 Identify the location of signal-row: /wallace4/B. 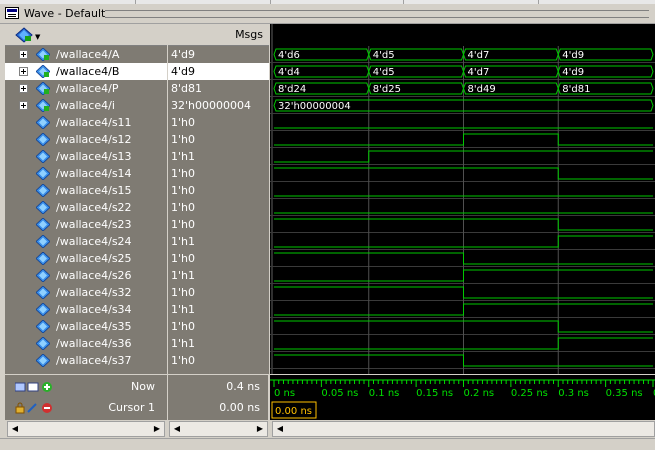
(86, 71).